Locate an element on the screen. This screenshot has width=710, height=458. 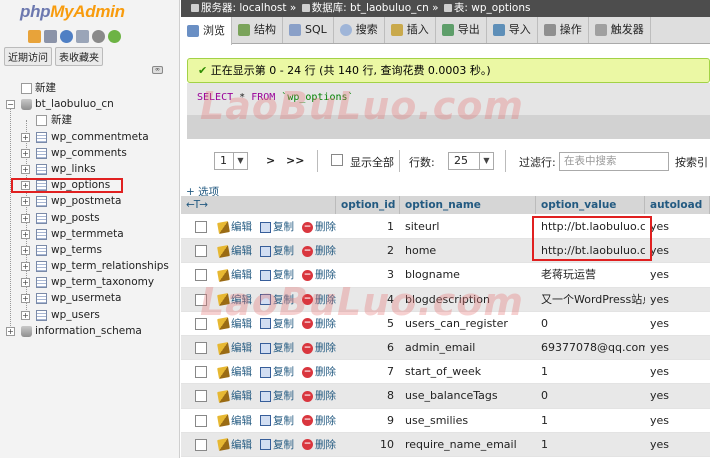
breadcrumb-table: 表: wp_options is located at coordinates (492, 8).